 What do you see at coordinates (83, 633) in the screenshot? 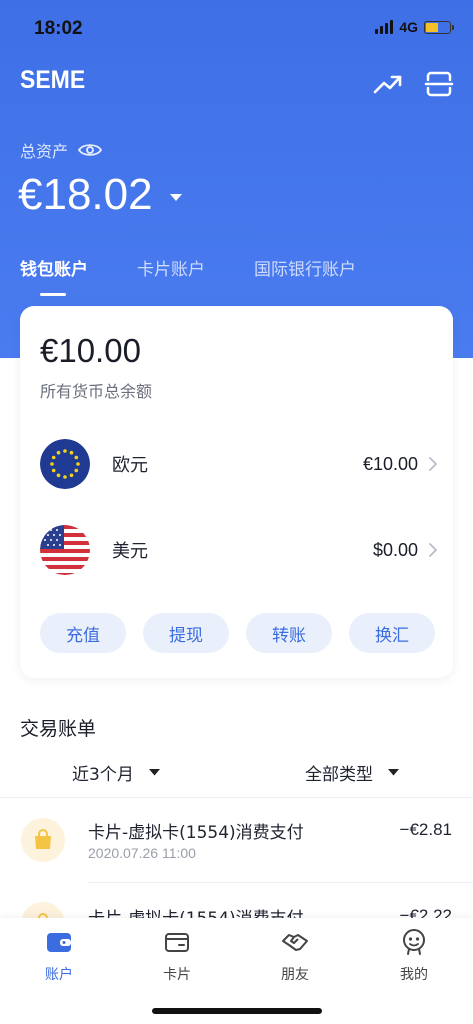
I see `top-up-button: 充值` at bounding box center [83, 633].